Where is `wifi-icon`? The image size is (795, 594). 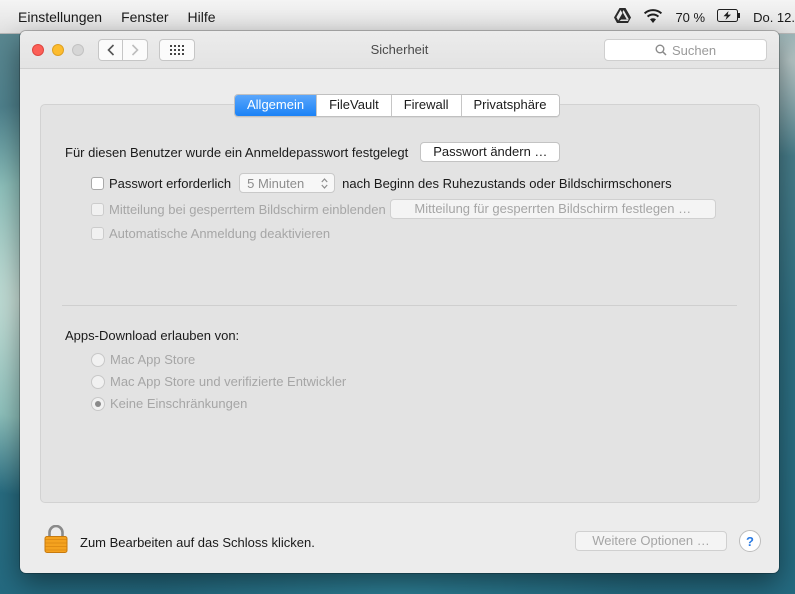 wifi-icon is located at coordinates (653, 17).